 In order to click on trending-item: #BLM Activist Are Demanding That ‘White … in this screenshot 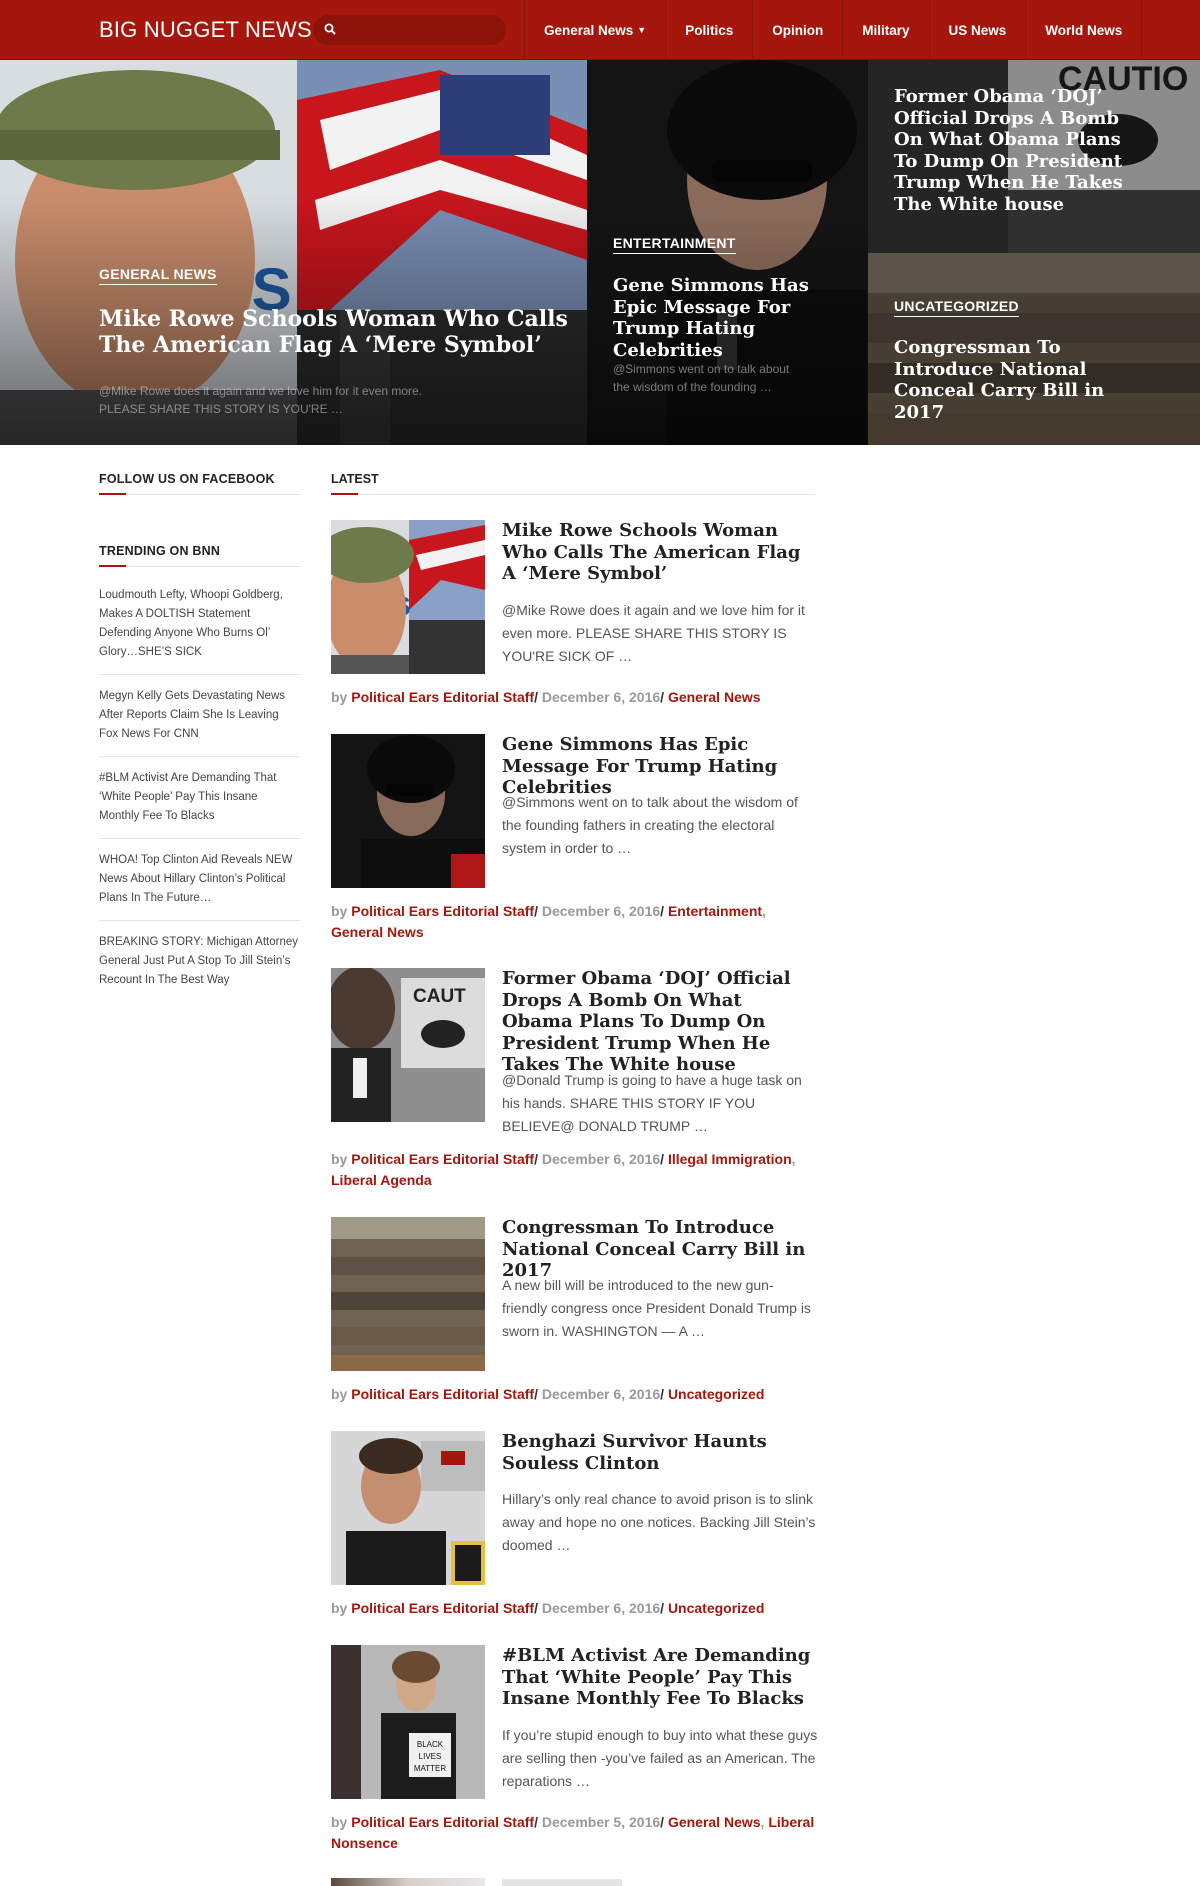, I will do `click(199, 803)`.